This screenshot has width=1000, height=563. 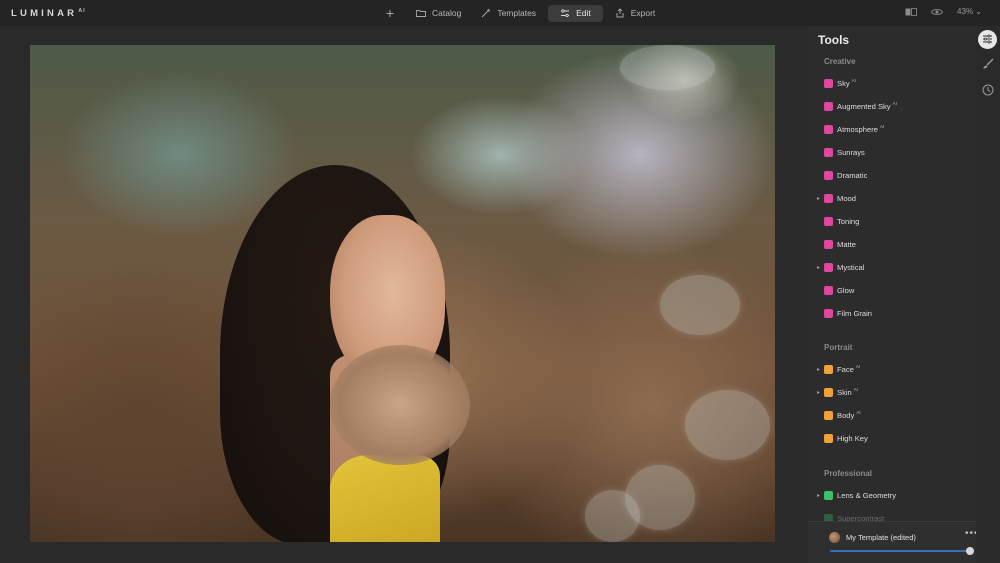 I want to click on tool-label: Matte, so click(x=846, y=244).